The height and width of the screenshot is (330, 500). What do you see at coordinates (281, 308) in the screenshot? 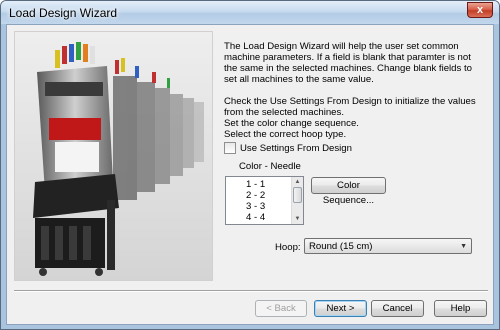
I see `back-button: < Back` at bounding box center [281, 308].